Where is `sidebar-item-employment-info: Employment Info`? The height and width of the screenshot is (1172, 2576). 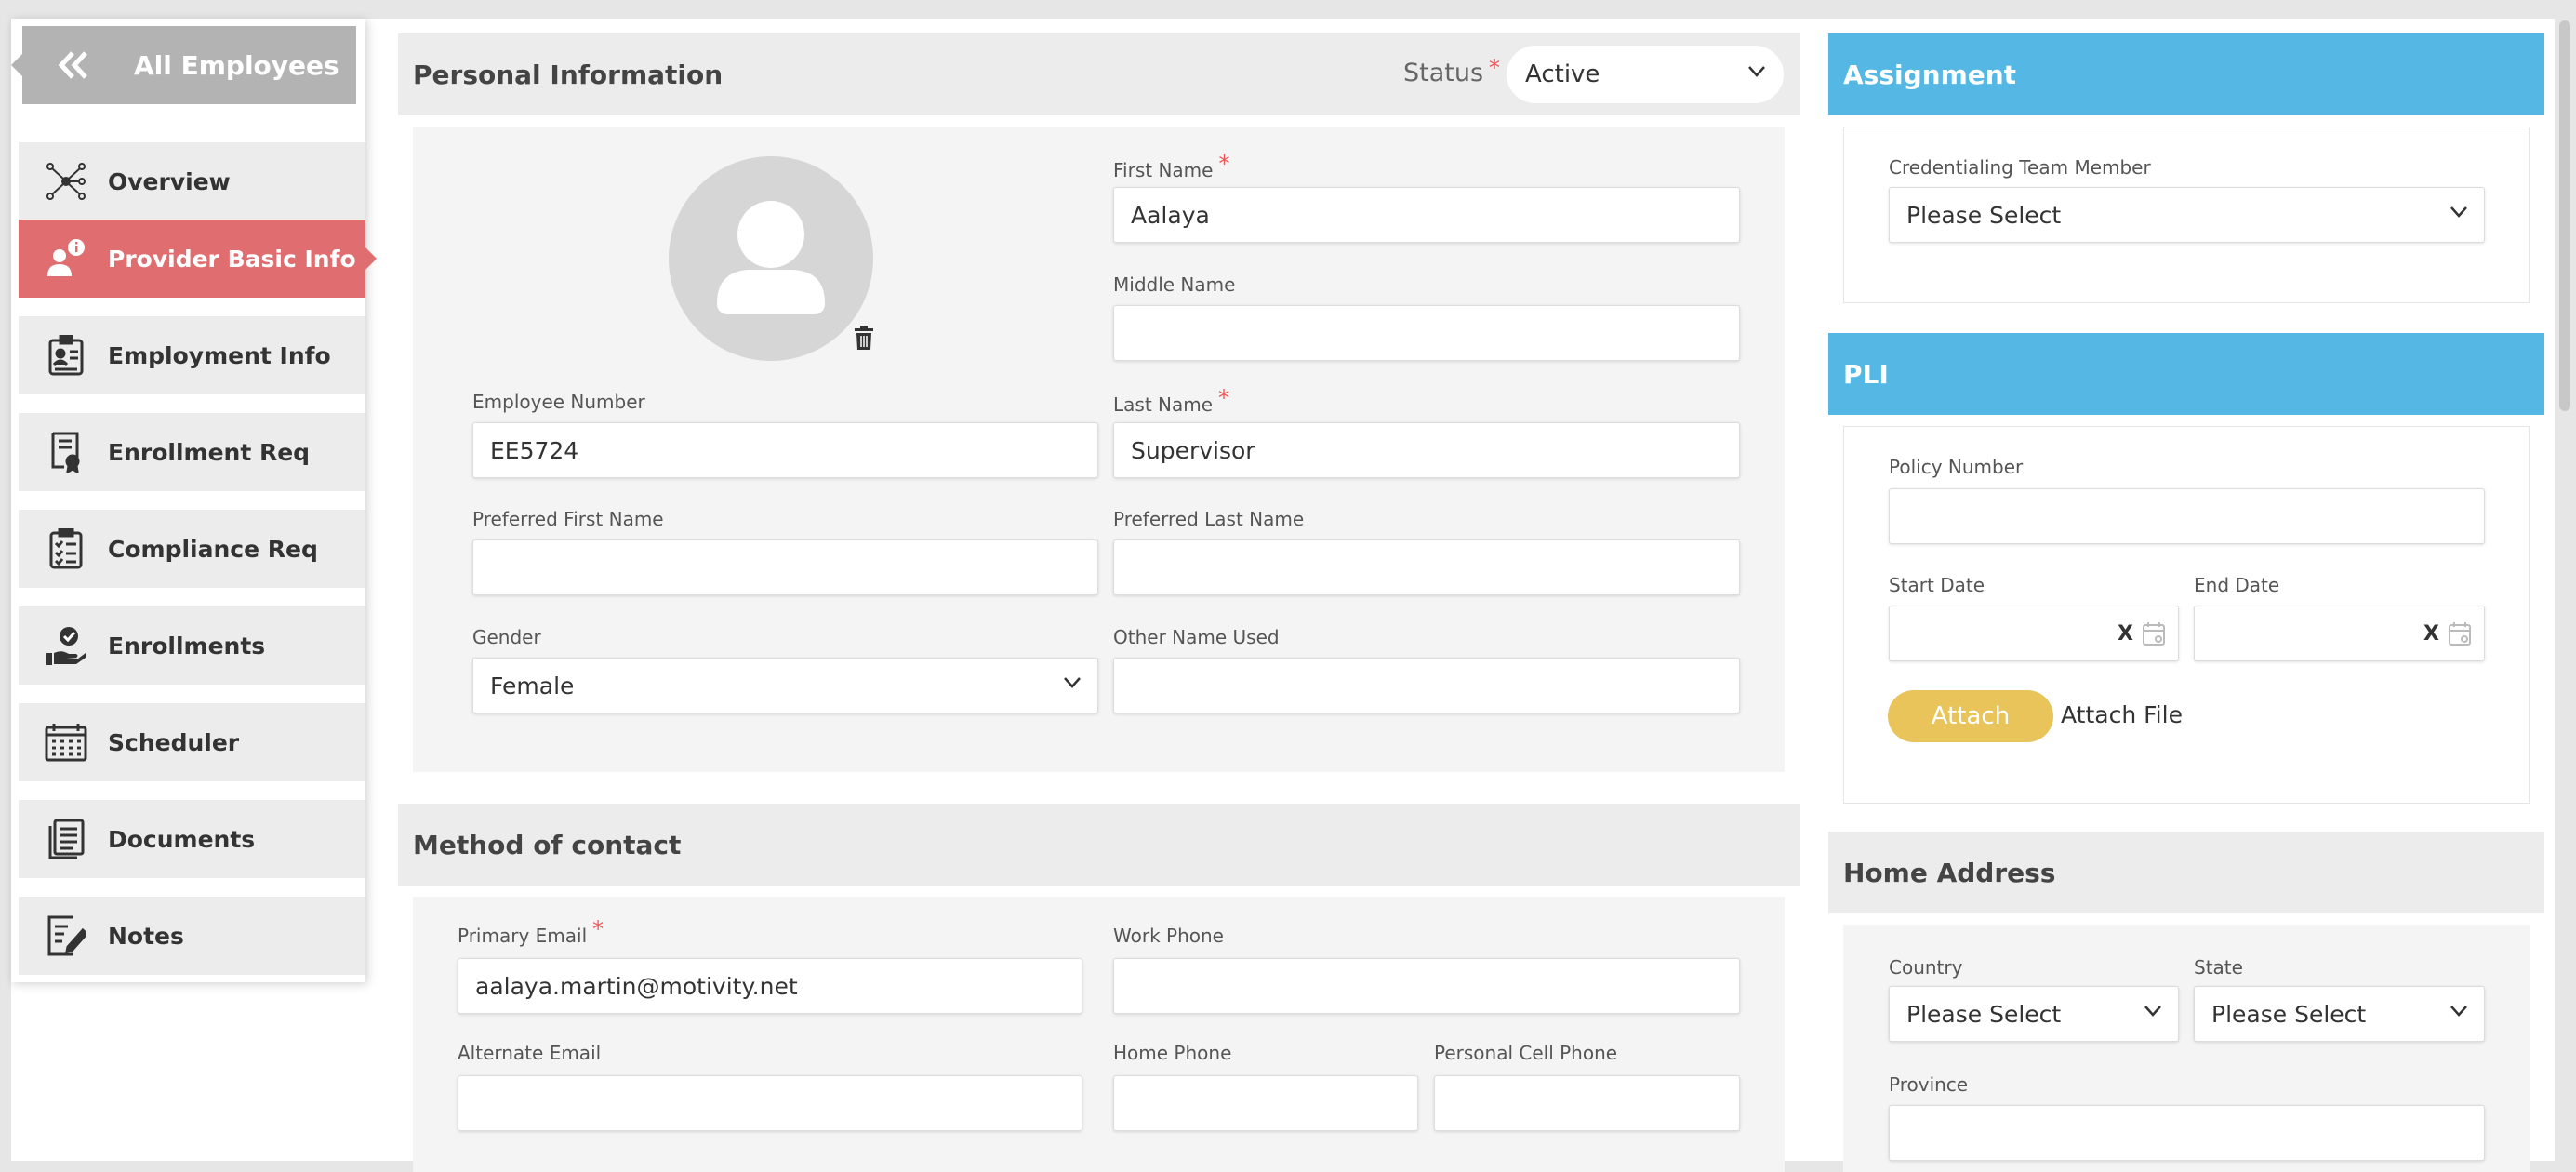 sidebar-item-employment-info: Employment Info is located at coordinates (192, 355).